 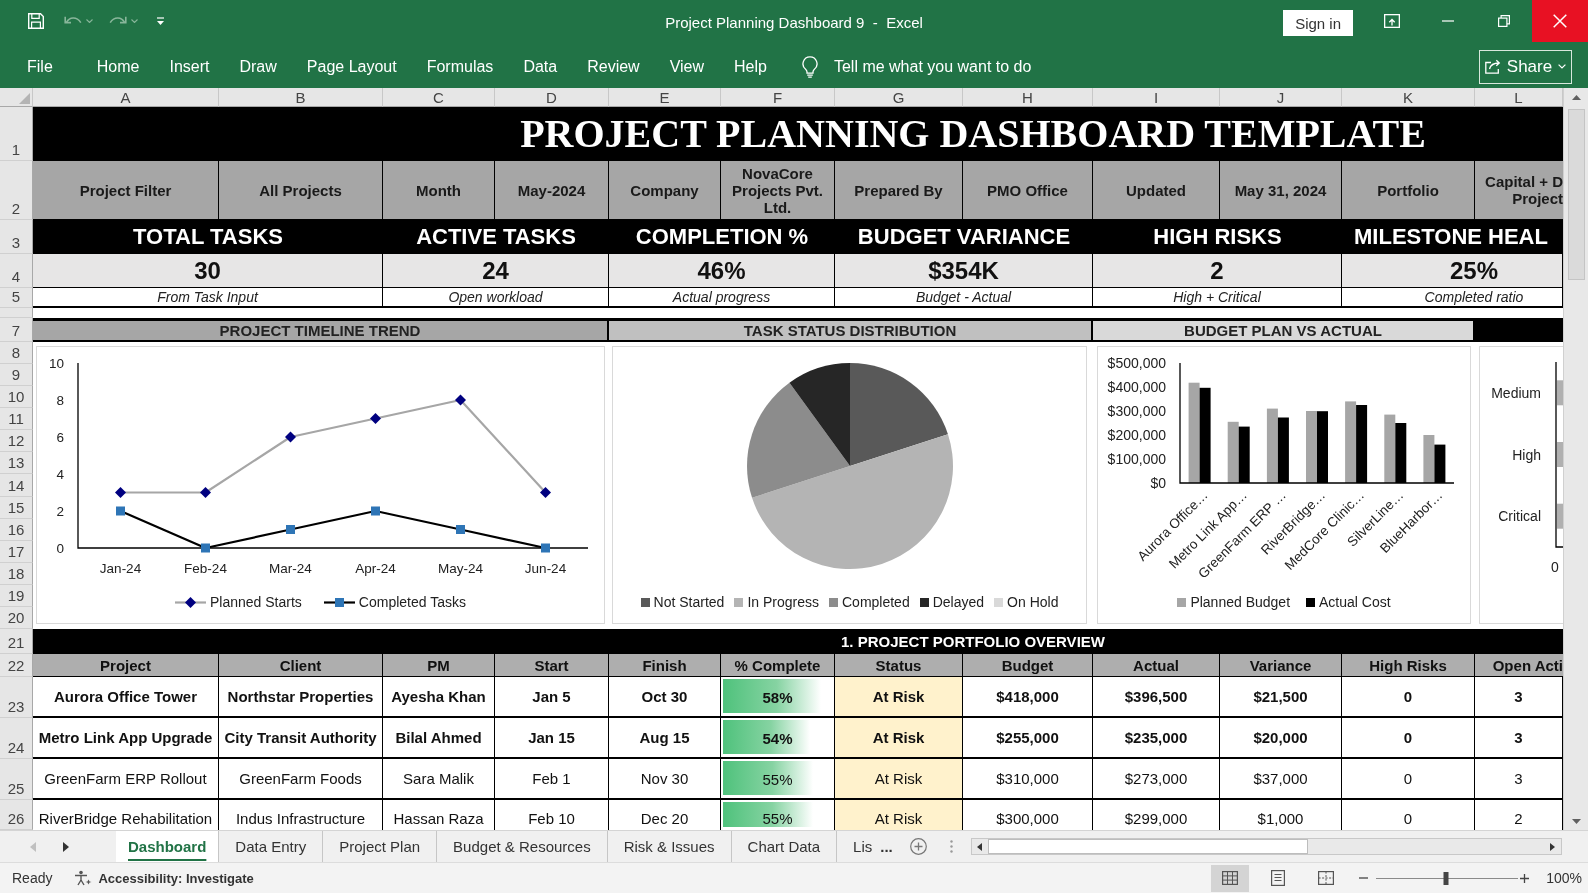 I want to click on zoom-level: 100%, so click(x=1564, y=878).